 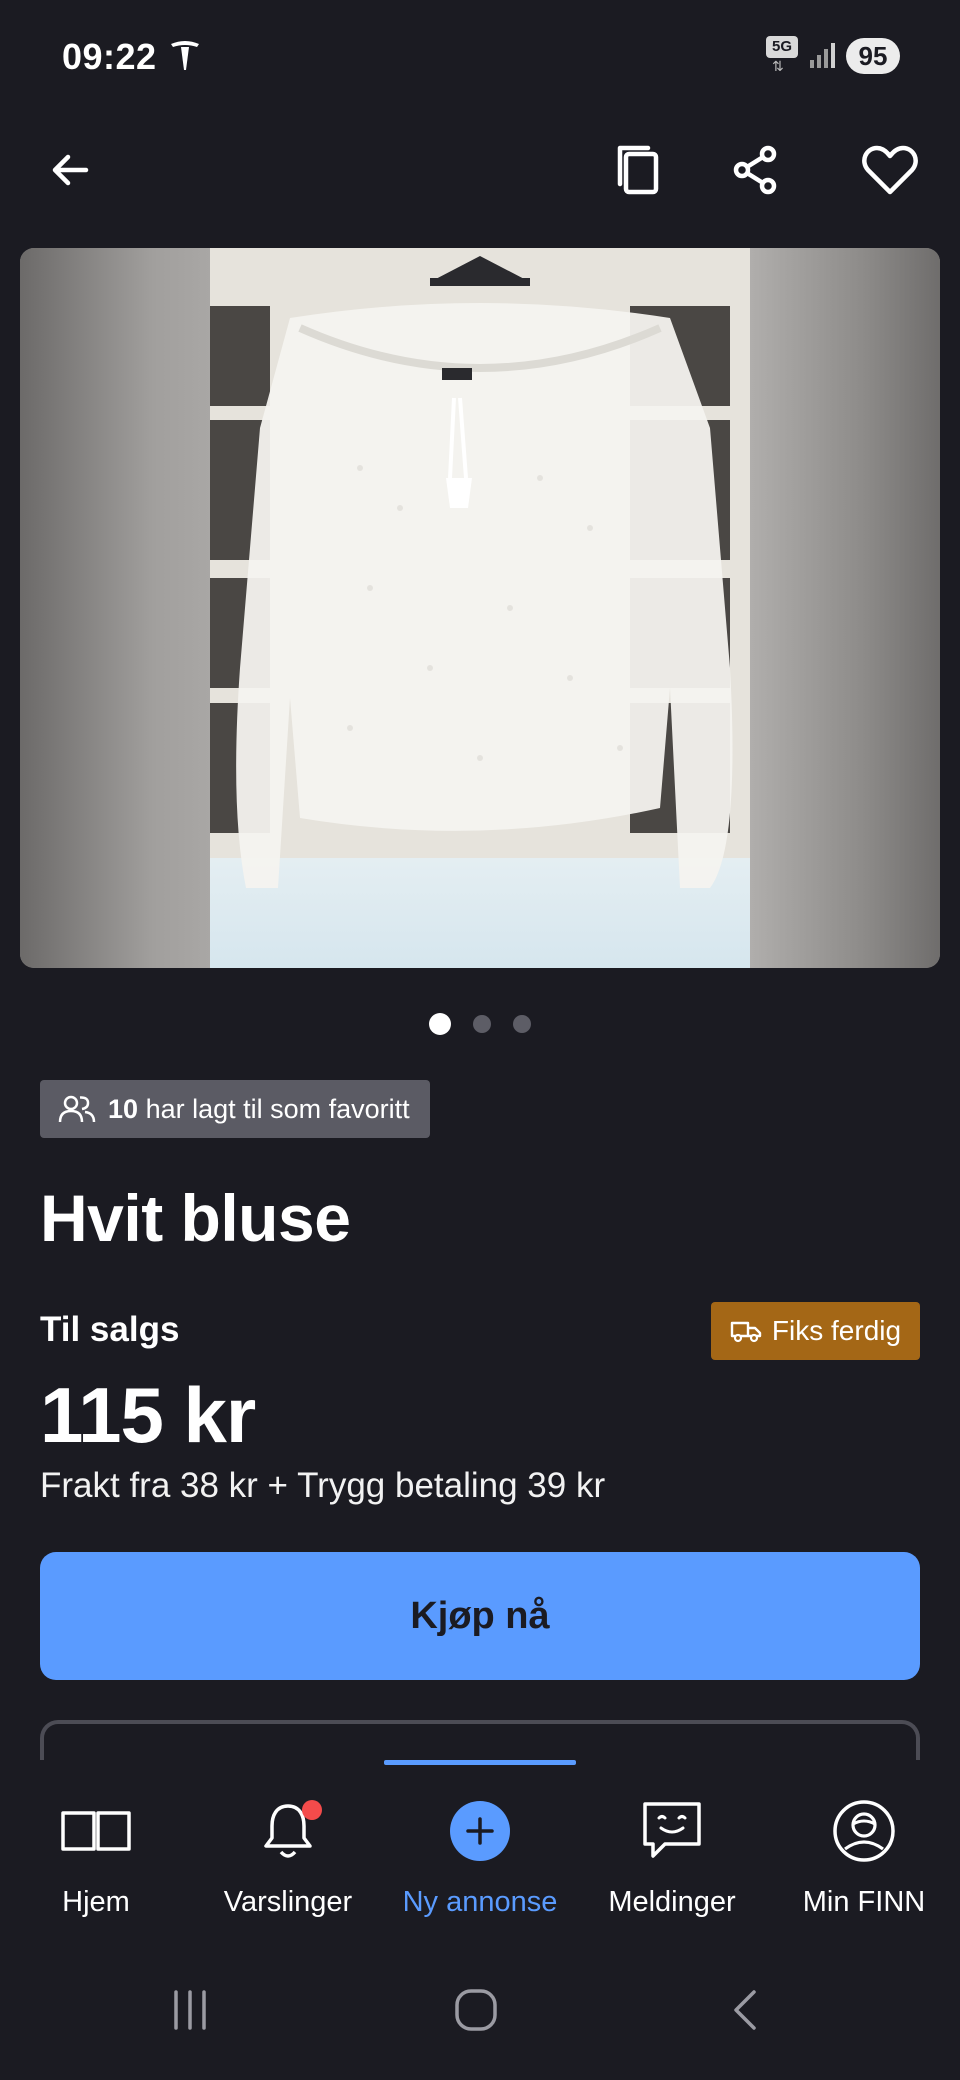 What do you see at coordinates (672, 1831) in the screenshot?
I see `chat-icon` at bounding box center [672, 1831].